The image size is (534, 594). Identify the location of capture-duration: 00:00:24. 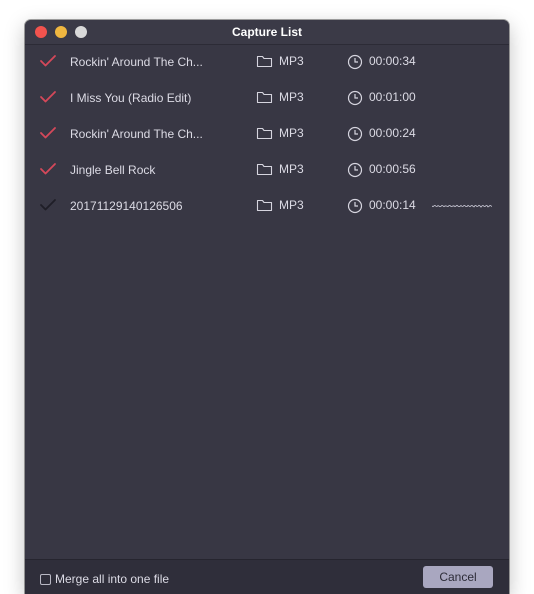
(392, 133).